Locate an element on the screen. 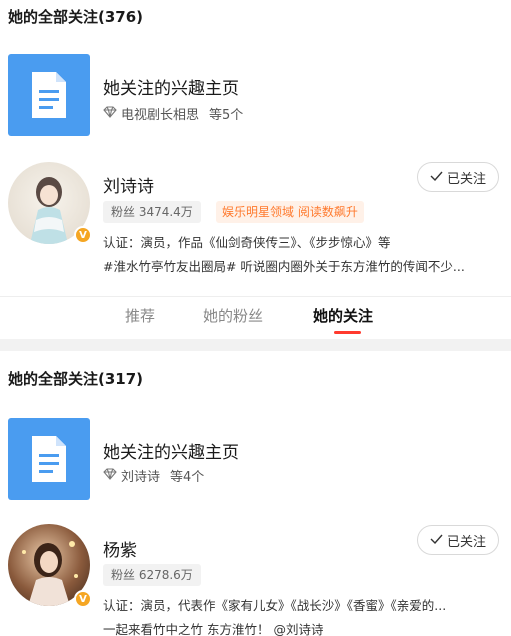 The height and width of the screenshot is (636, 511). interest-sub-name: 电视剧长相思 is located at coordinates (160, 115).